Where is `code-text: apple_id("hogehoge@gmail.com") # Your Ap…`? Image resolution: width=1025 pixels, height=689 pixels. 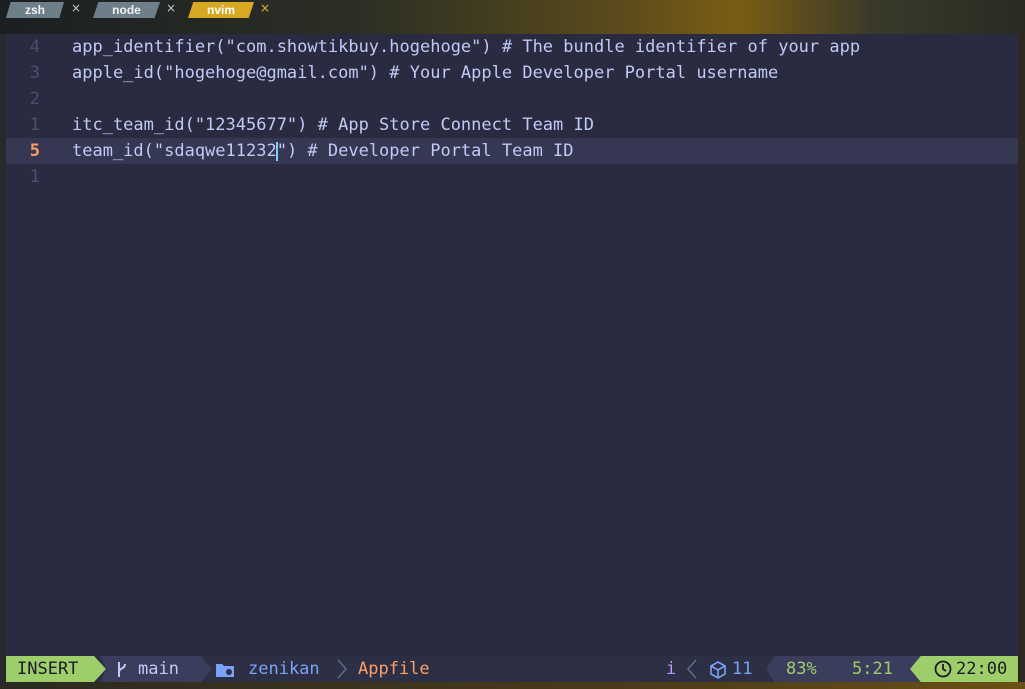 code-text: apple_id("hogehoge@gmail.com") # Your Ap… is located at coordinates (425, 73).